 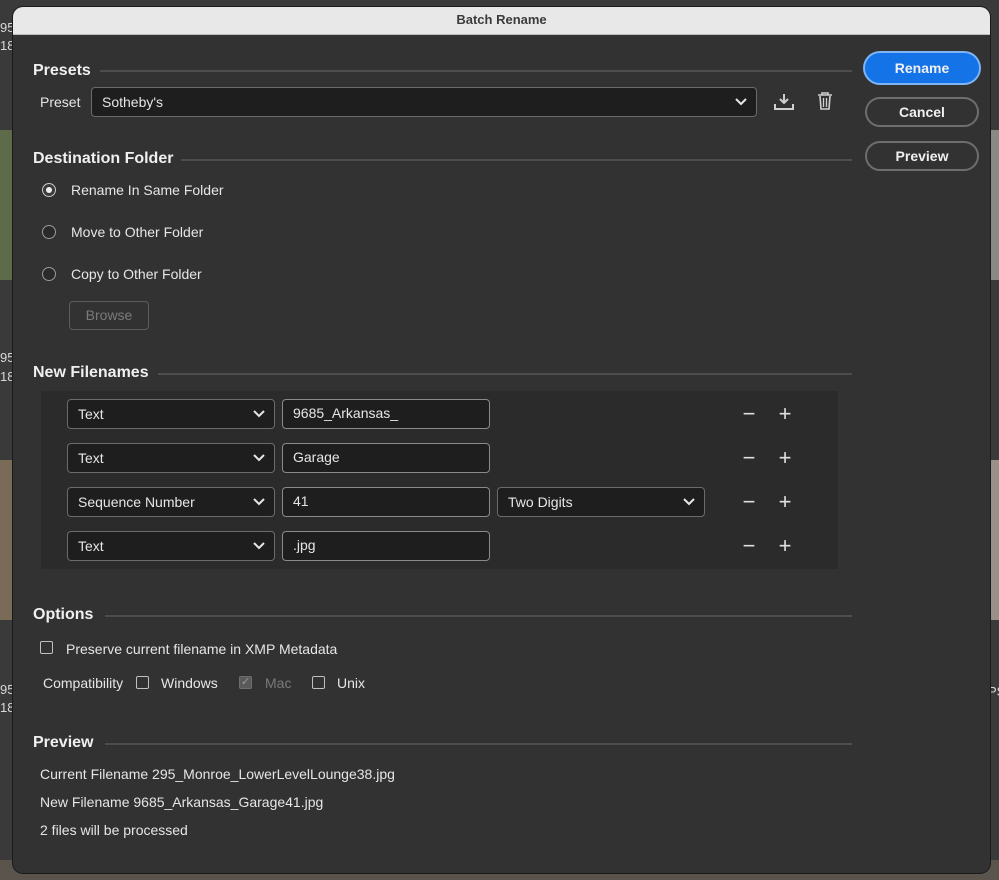 I want to click on filename-element-text-field: Garage, so click(x=386, y=458).